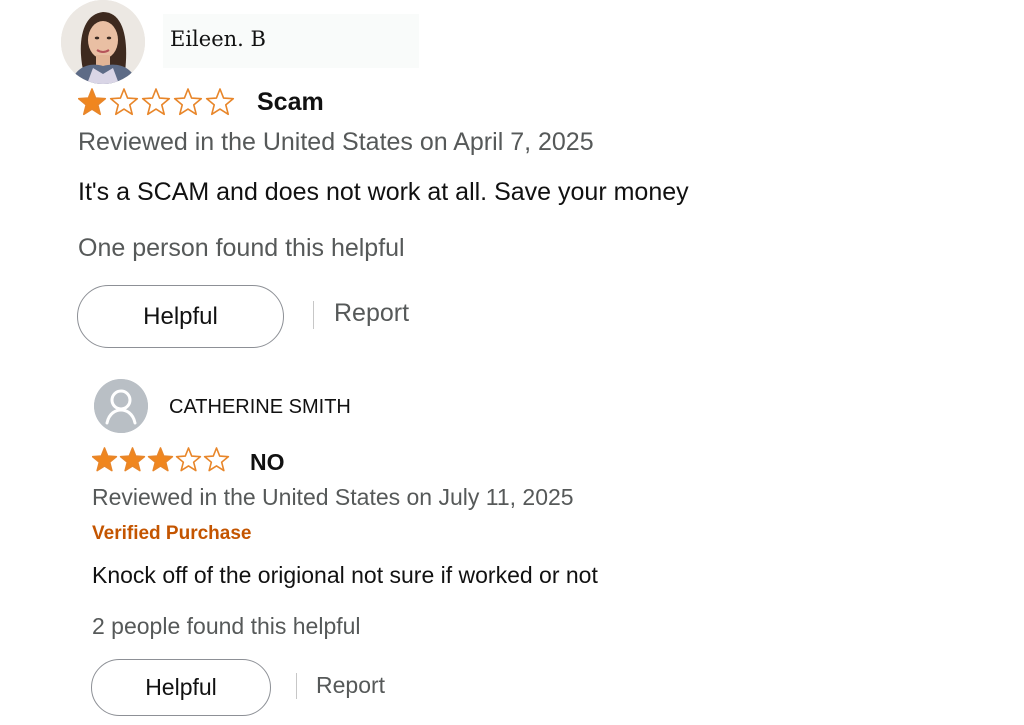  I want to click on helpful-count: One person found this helpful, so click(241, 248).